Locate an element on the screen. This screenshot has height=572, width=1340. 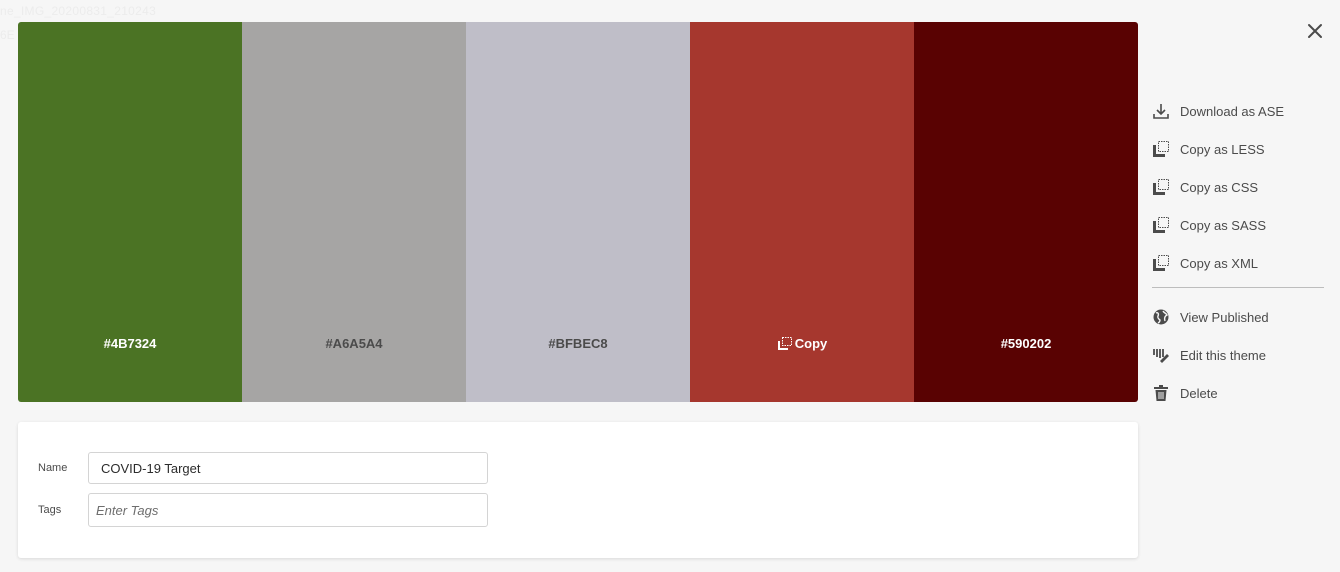
swatch-hex-label: #BFBEC8 is located at coordinates (578, 343).